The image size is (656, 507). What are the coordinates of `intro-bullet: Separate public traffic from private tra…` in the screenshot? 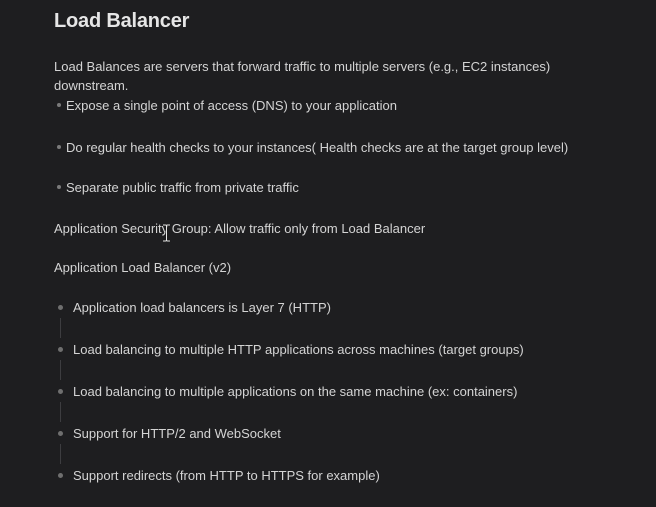 It's located at (178, 187).